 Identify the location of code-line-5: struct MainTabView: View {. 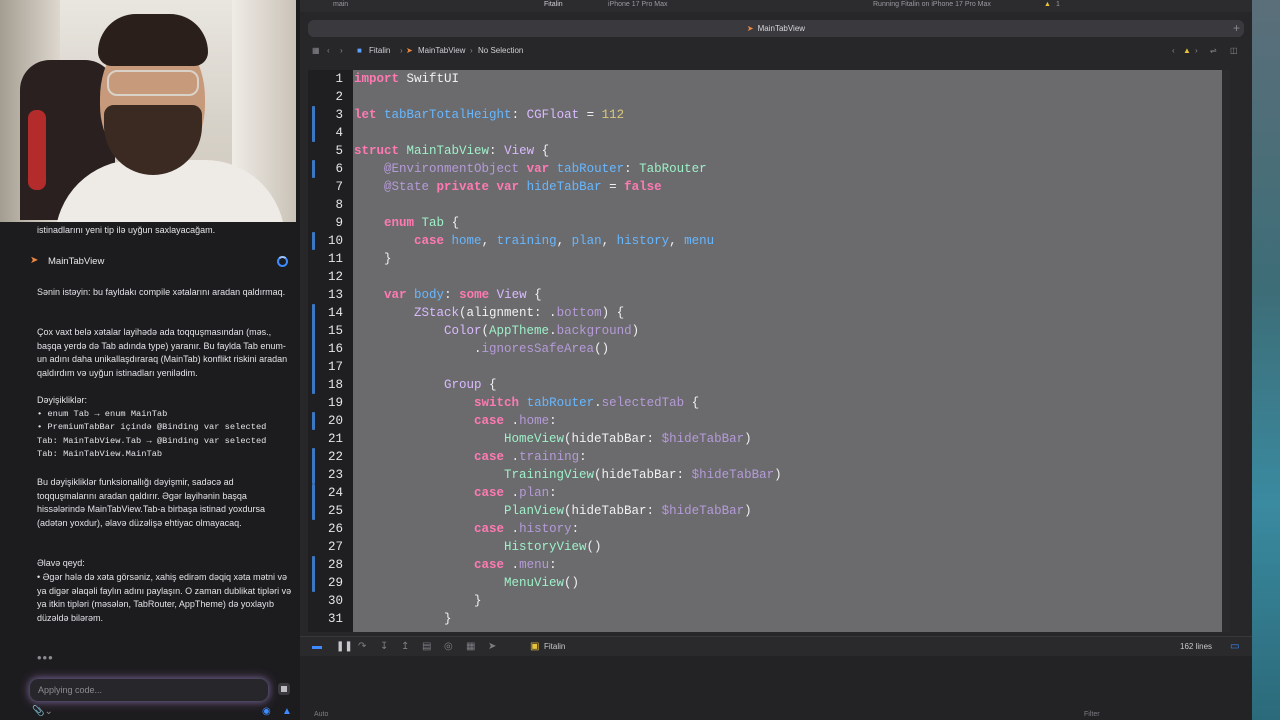
(452, 151).